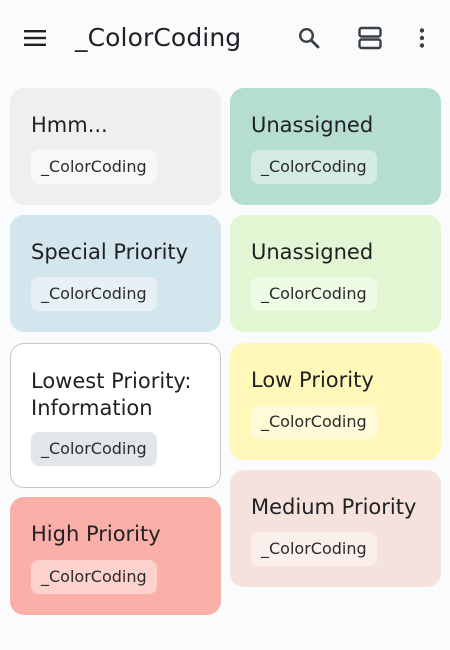  I want to click on more-vert-icon, so click(422, 38).